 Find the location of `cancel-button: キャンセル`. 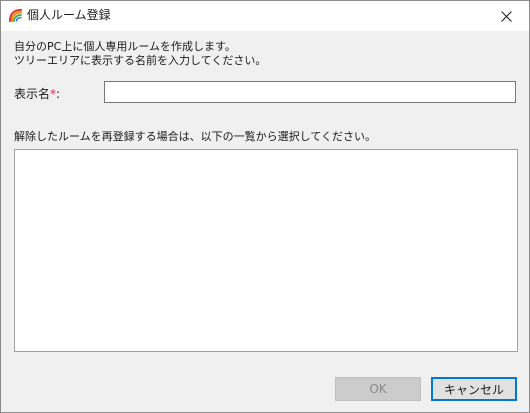

cancel-button: キャンセル is located at coordinates (474, 389).